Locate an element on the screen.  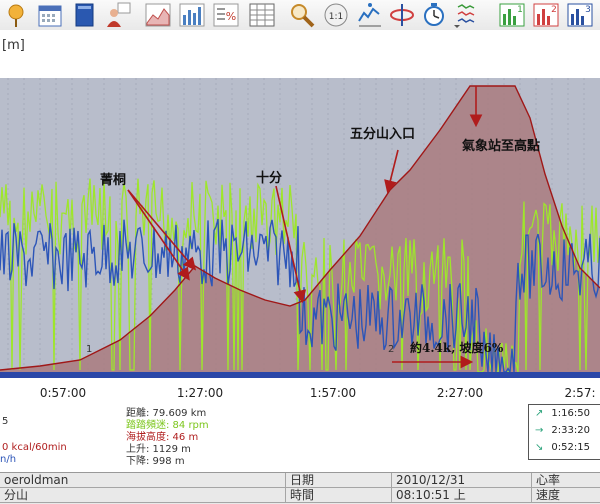
toolbar: % 1:1 1 2 3 is located at coordinates (300, 15).